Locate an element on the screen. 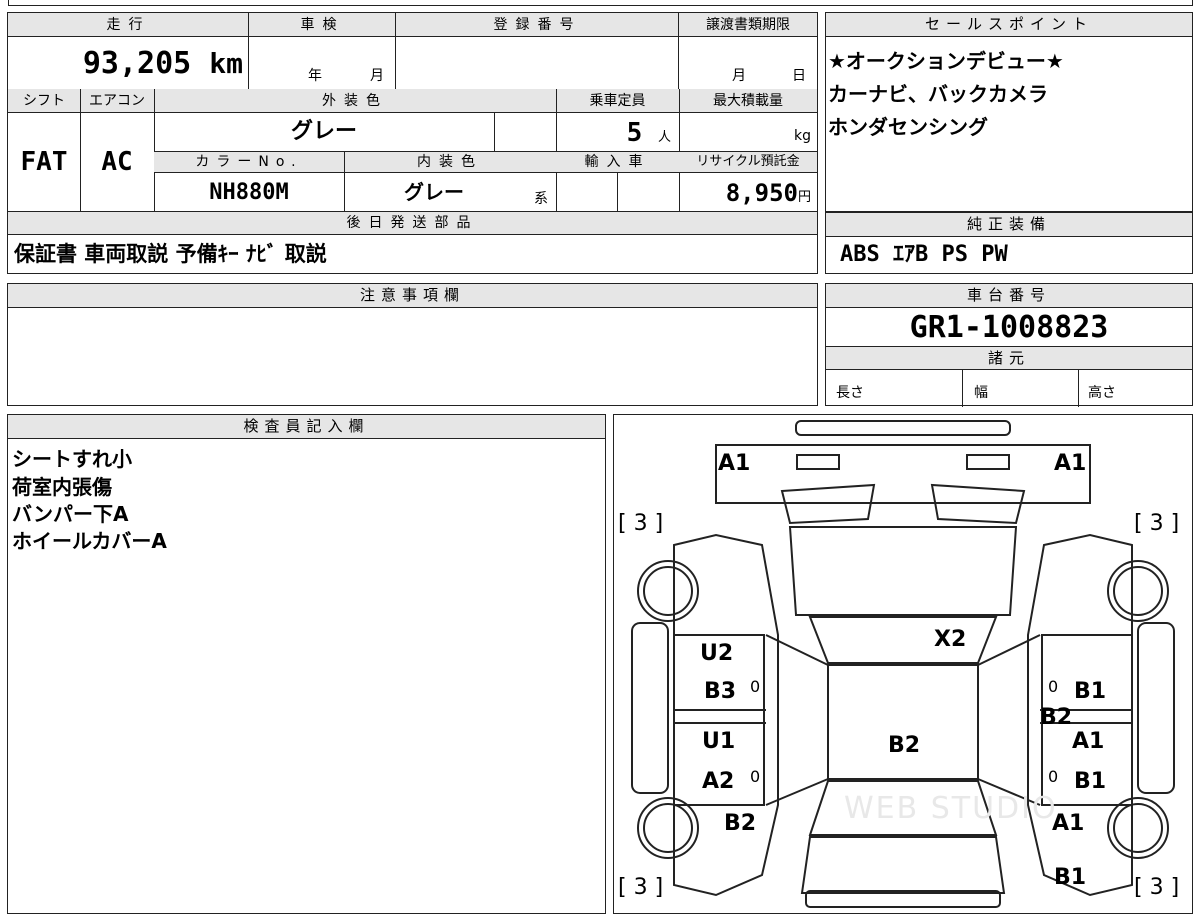 The width and height of the screenshot is (1200, 914). interior-color-label: 内装色 is located at coordinates (450, 162).